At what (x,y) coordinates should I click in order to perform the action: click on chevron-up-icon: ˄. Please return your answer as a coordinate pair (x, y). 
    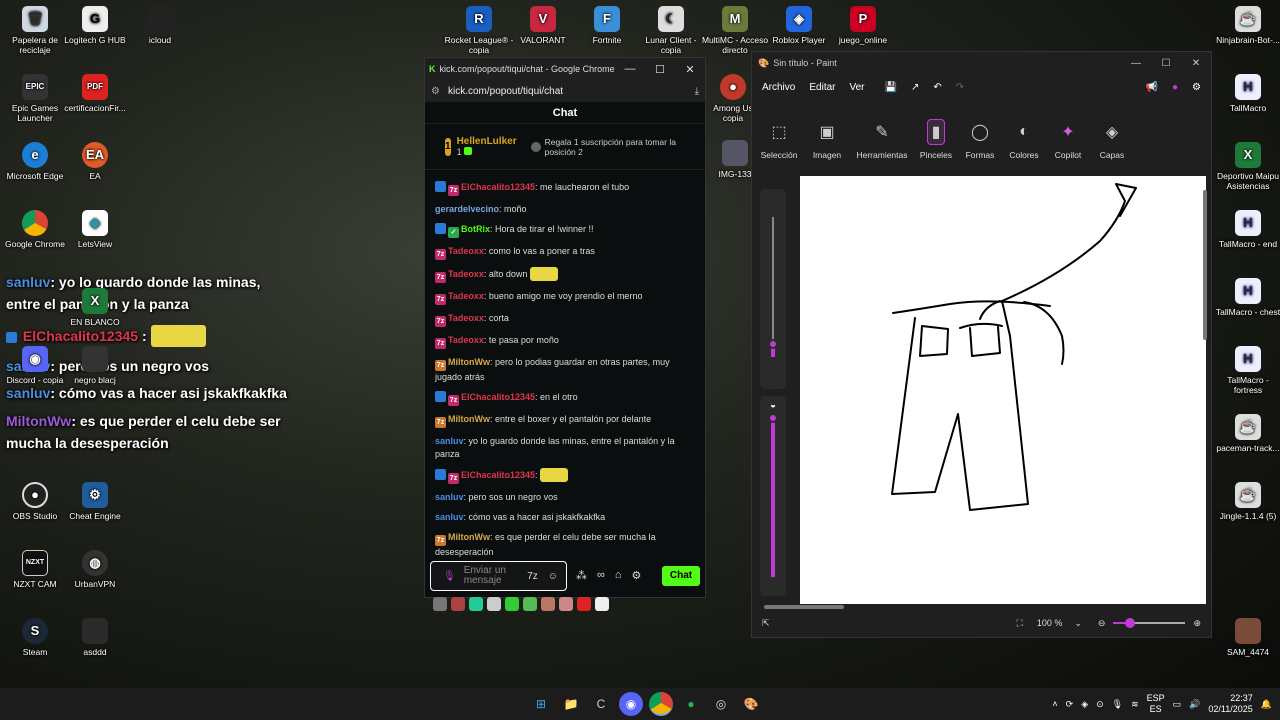
    Looking at the image, I should click on (1054, 704).